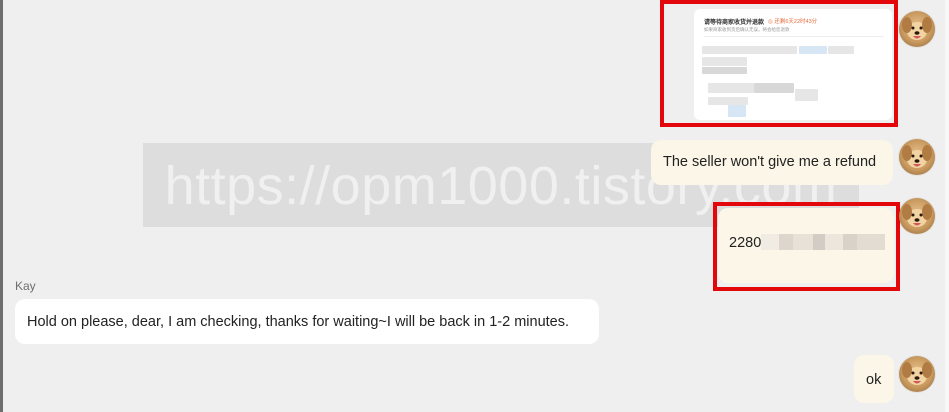  I want to click on window-left-edge, so click(1, 206).